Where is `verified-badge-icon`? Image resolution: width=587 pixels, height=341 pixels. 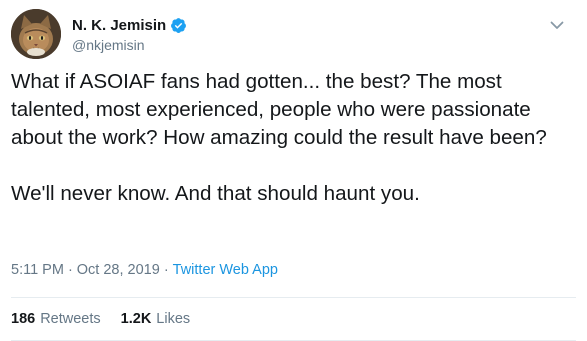 verified-badge-icon is located at coordinates (178, 25).